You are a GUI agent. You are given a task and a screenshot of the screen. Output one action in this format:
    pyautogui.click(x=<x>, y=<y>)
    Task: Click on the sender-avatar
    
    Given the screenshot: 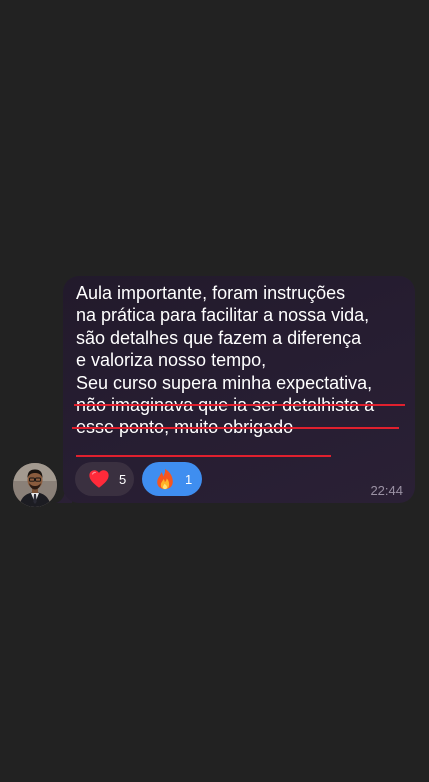 What is the action you would take?
    pyautogui.click(x=35, y=485)
    